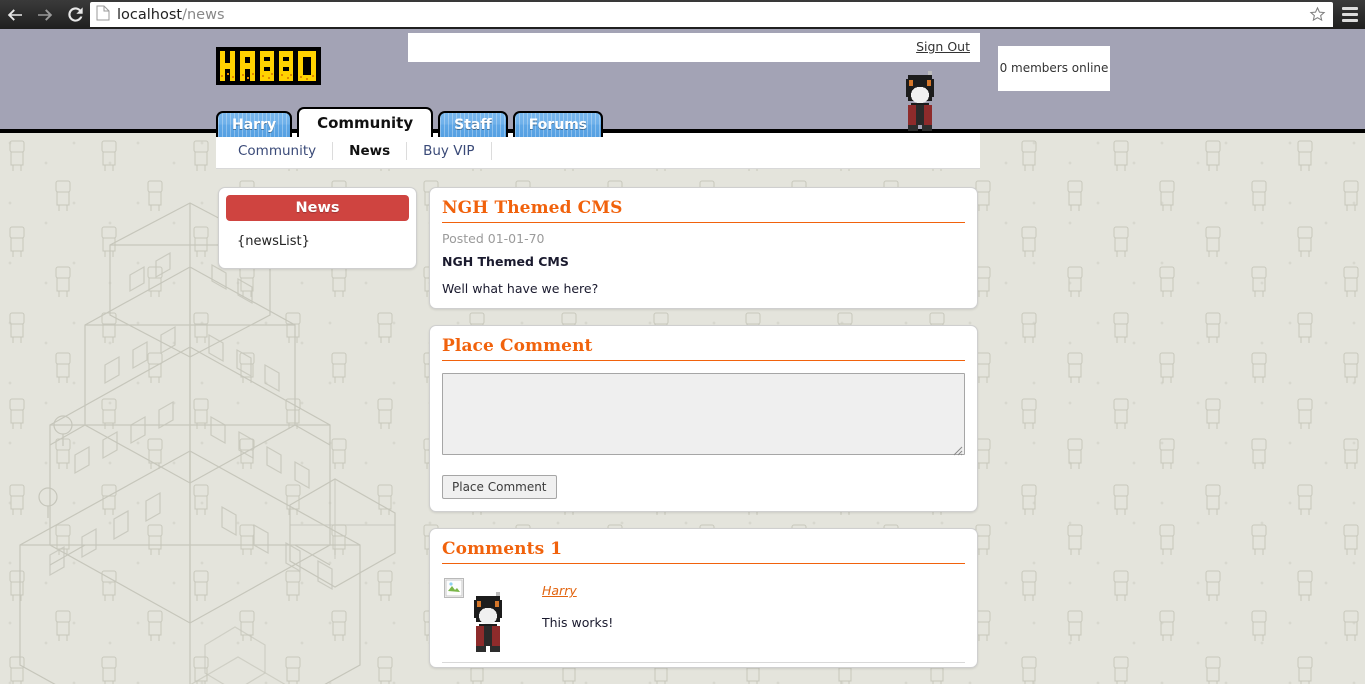 Image resolution: width=1365 pixels, height=684 pixels. What do you see at coordinates (559, 590) in the screenshot?
I see `comment-author-link: Harry` at bounding box center [559, 590].